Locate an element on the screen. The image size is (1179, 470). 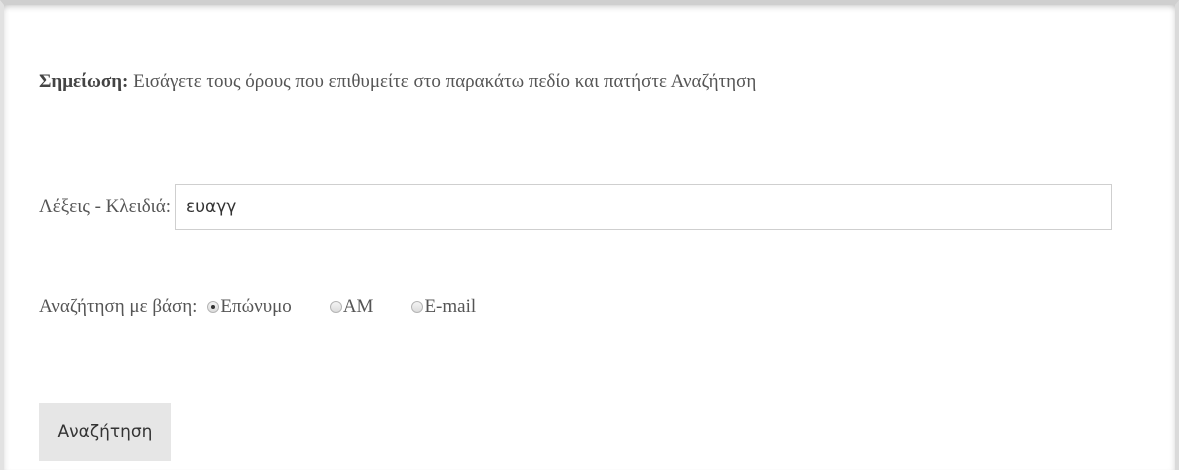
note-label: Σημείωση: is located at coordinates (84, 81).